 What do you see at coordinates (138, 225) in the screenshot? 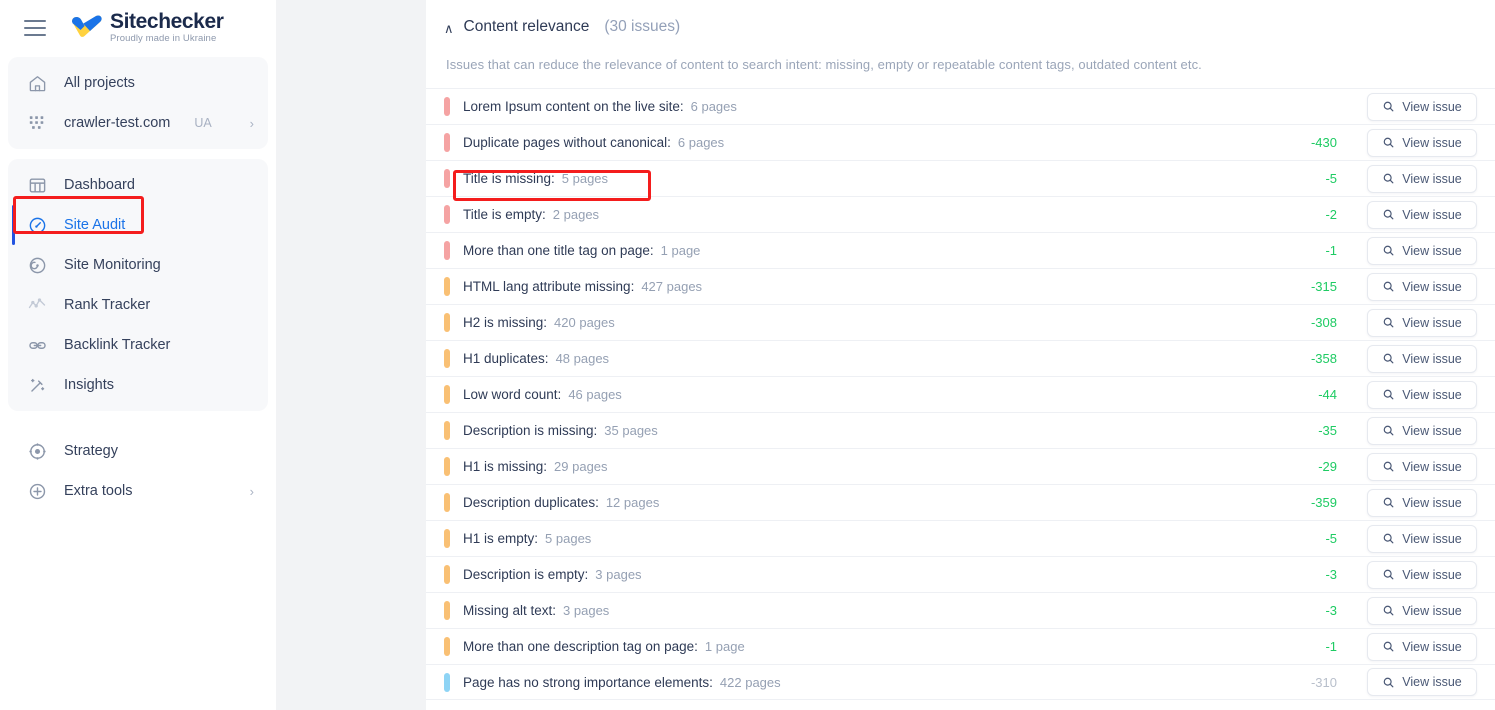
I see `sidebar-item-site-audit: Site Audit` at bounding box center [138, 225].